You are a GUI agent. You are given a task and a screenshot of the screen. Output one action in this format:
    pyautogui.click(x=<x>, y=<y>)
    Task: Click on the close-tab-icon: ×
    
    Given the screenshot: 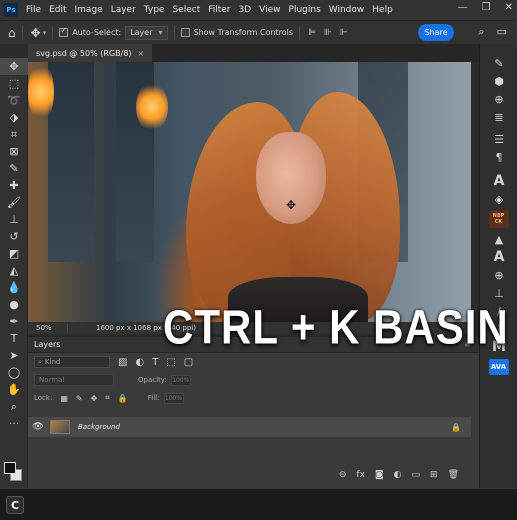 What is the action you would take?
    pyautogui.click(x=141, y=53)
    